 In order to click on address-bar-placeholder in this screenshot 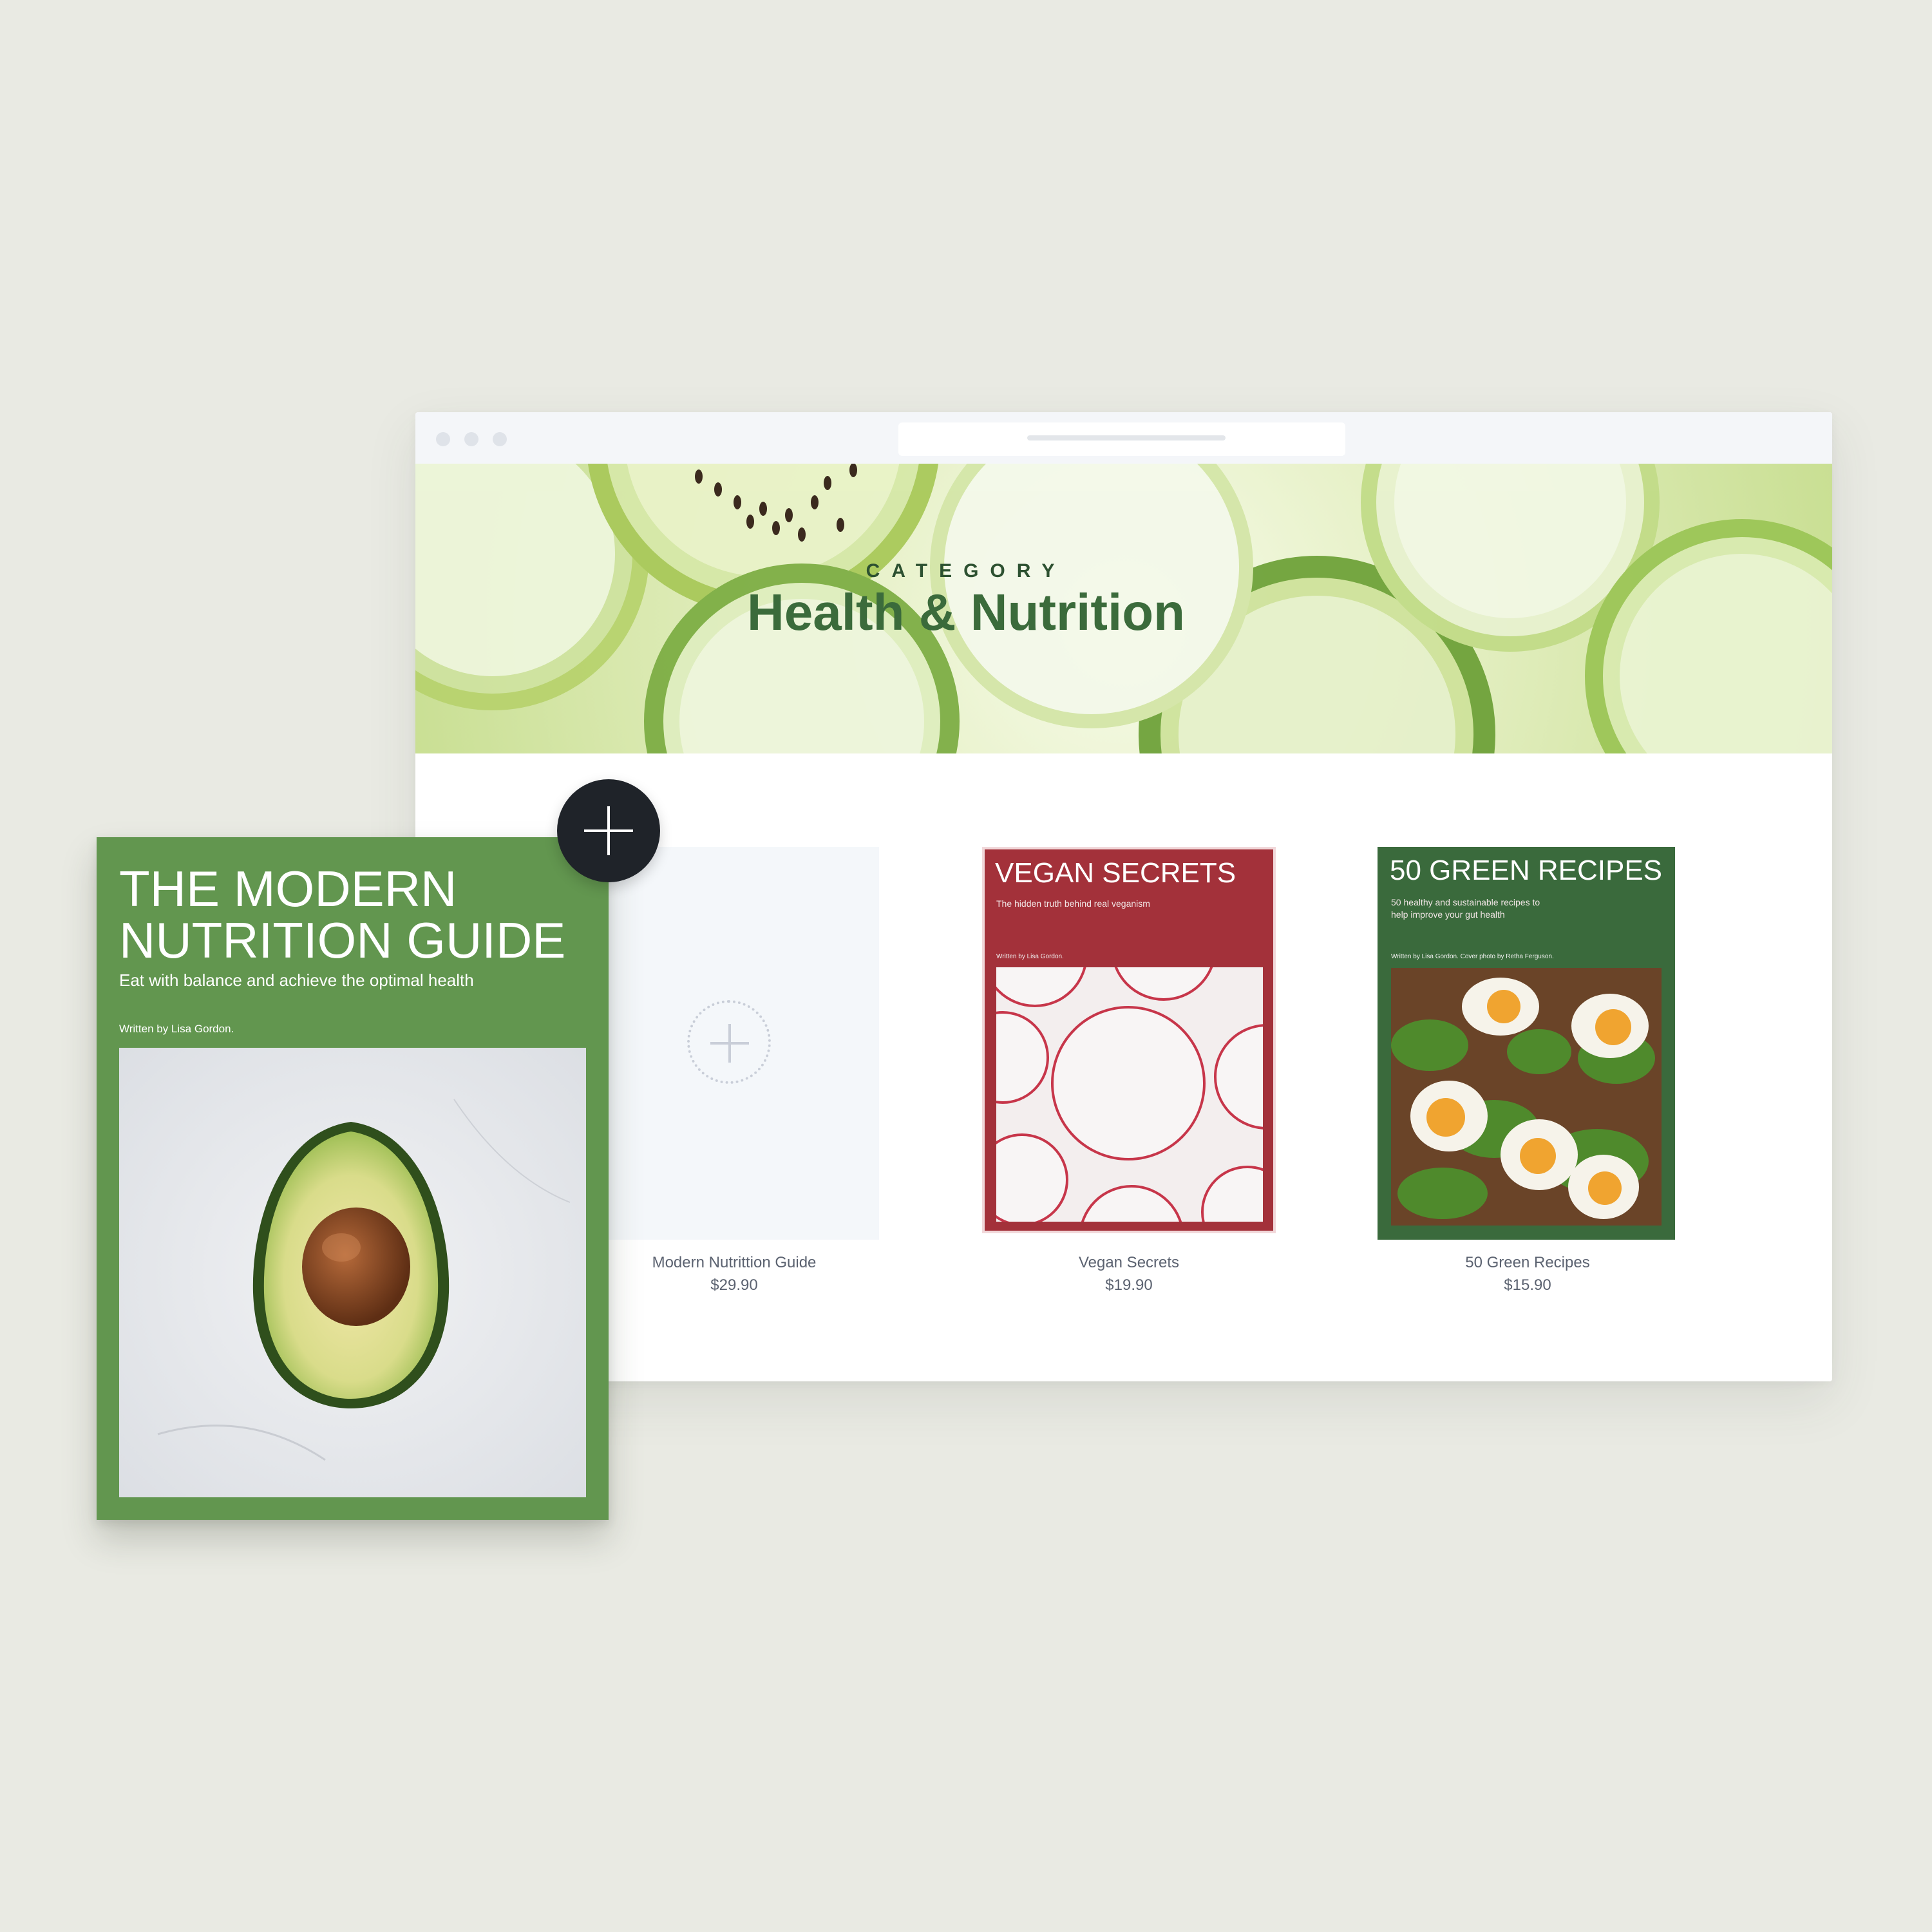, I will do `click(1126, 437)`.